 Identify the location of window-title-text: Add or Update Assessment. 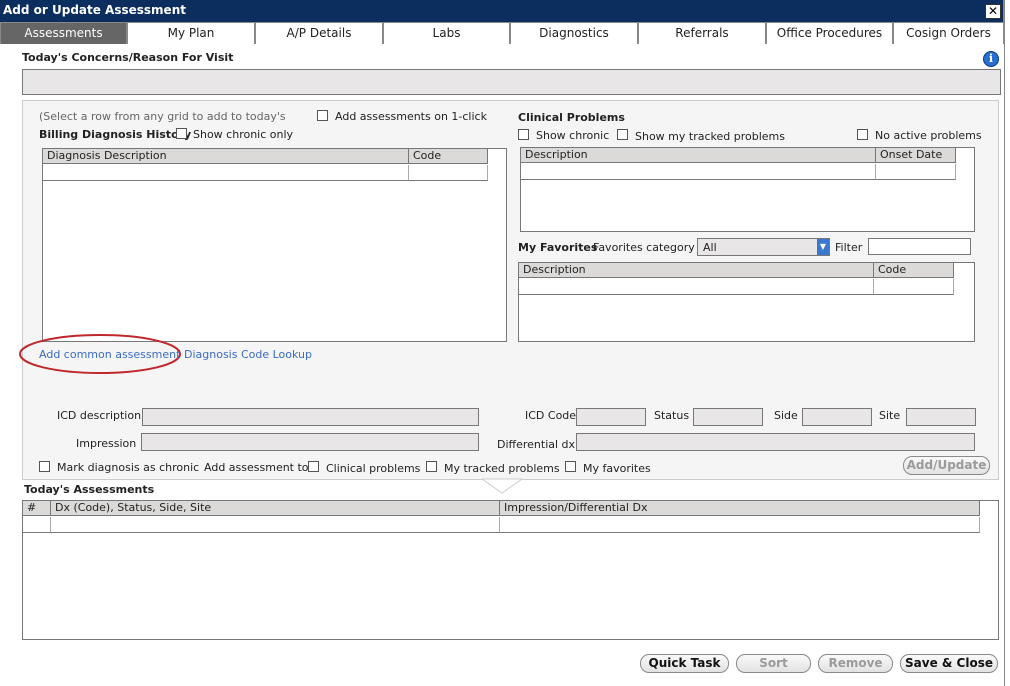
(94, 10).